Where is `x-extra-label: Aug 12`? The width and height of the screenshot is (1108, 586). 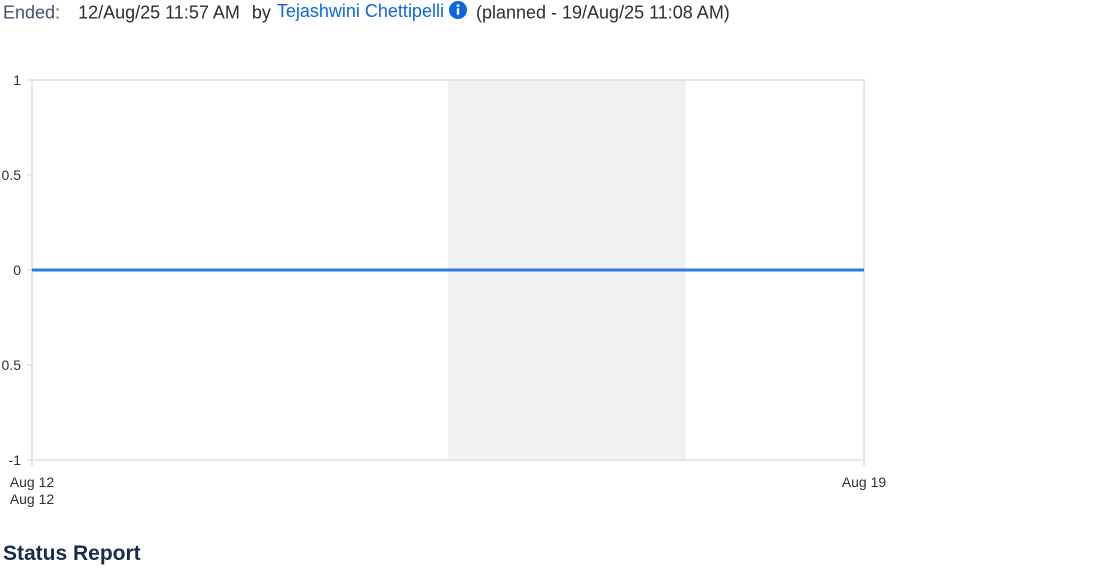
x-extra-label: Aug 12 is located at coordinates (32, 499).